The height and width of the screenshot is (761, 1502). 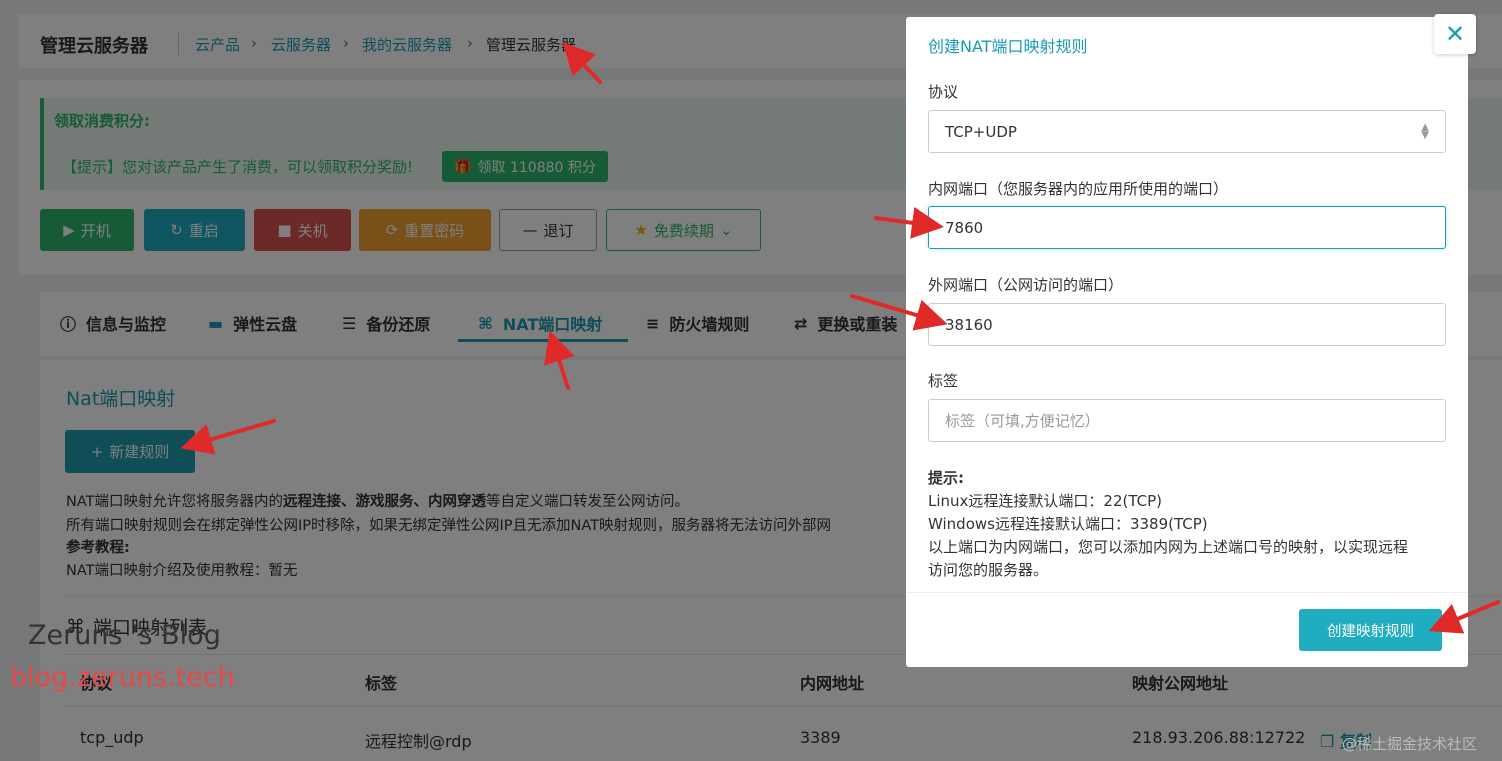 I want to click on close-button: ✕, so click(x=1455, y=34).